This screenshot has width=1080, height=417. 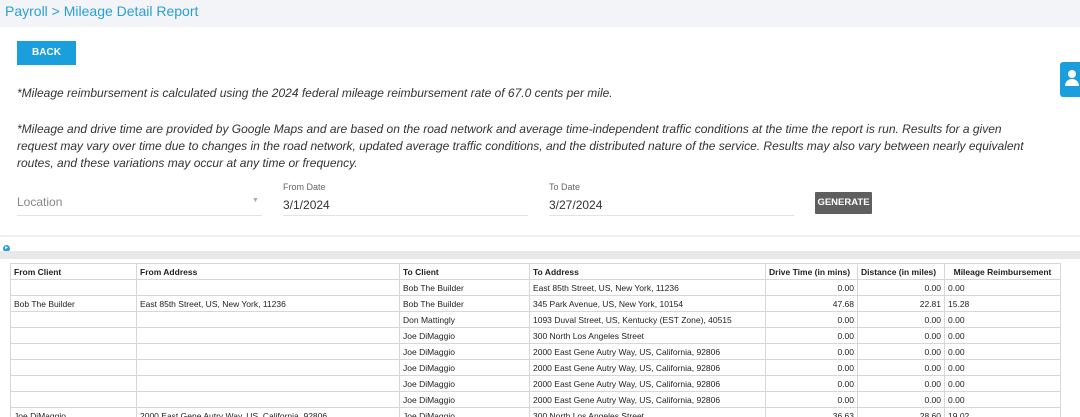 I want to click on user-icon-body, so click(x=1072, y=82).